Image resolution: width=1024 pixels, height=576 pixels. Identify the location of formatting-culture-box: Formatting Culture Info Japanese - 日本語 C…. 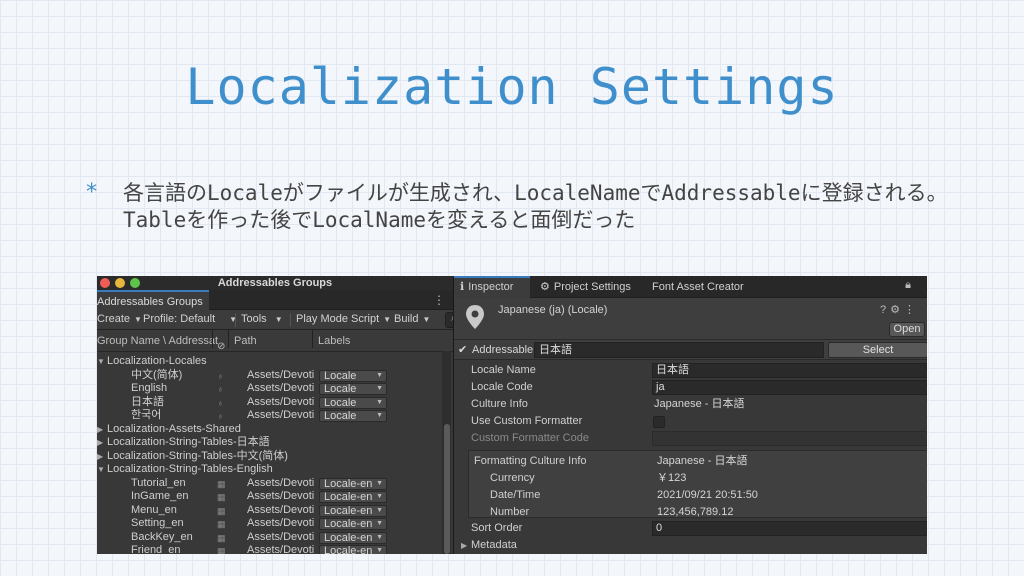
(697, 484).